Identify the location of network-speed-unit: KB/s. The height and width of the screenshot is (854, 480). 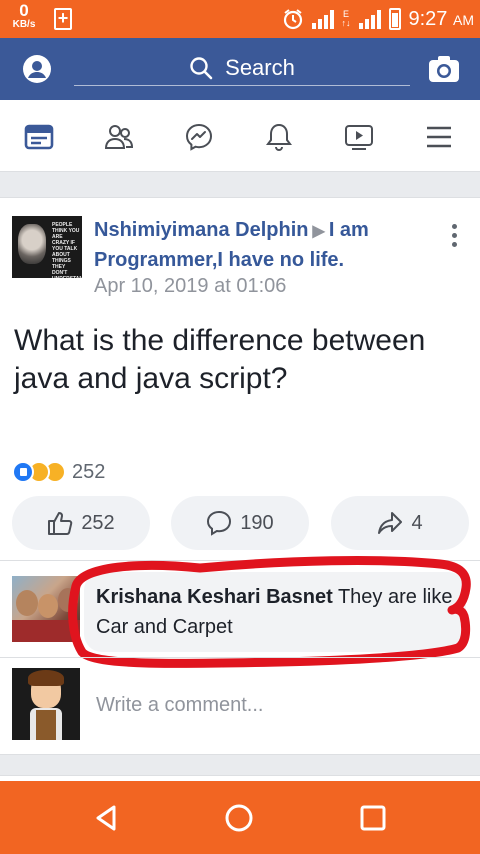
(24, 24).